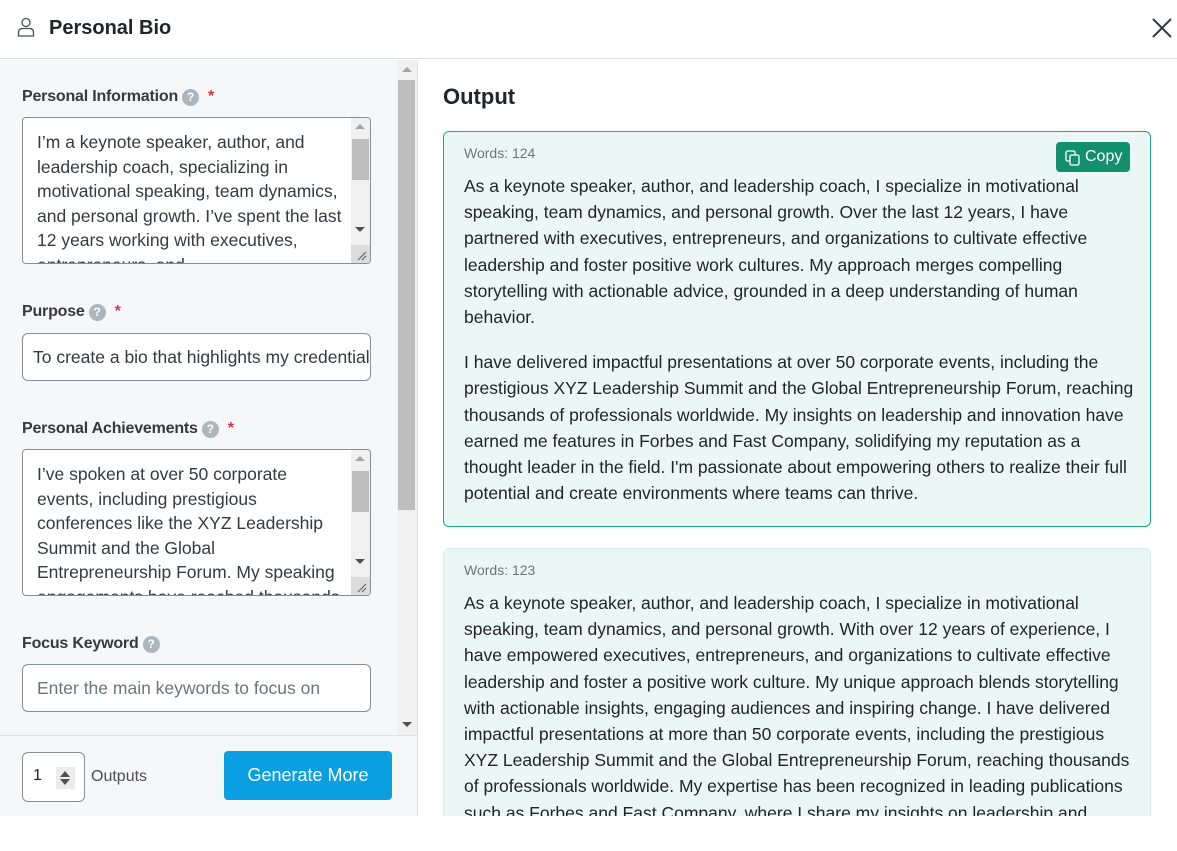 The image size is (1177, 851). What do you see at coordinates (196, 688) in the screenshot?
I see `focus-keyword-input: Enter the main keywords to focus on` at bounding box center [196, 688].